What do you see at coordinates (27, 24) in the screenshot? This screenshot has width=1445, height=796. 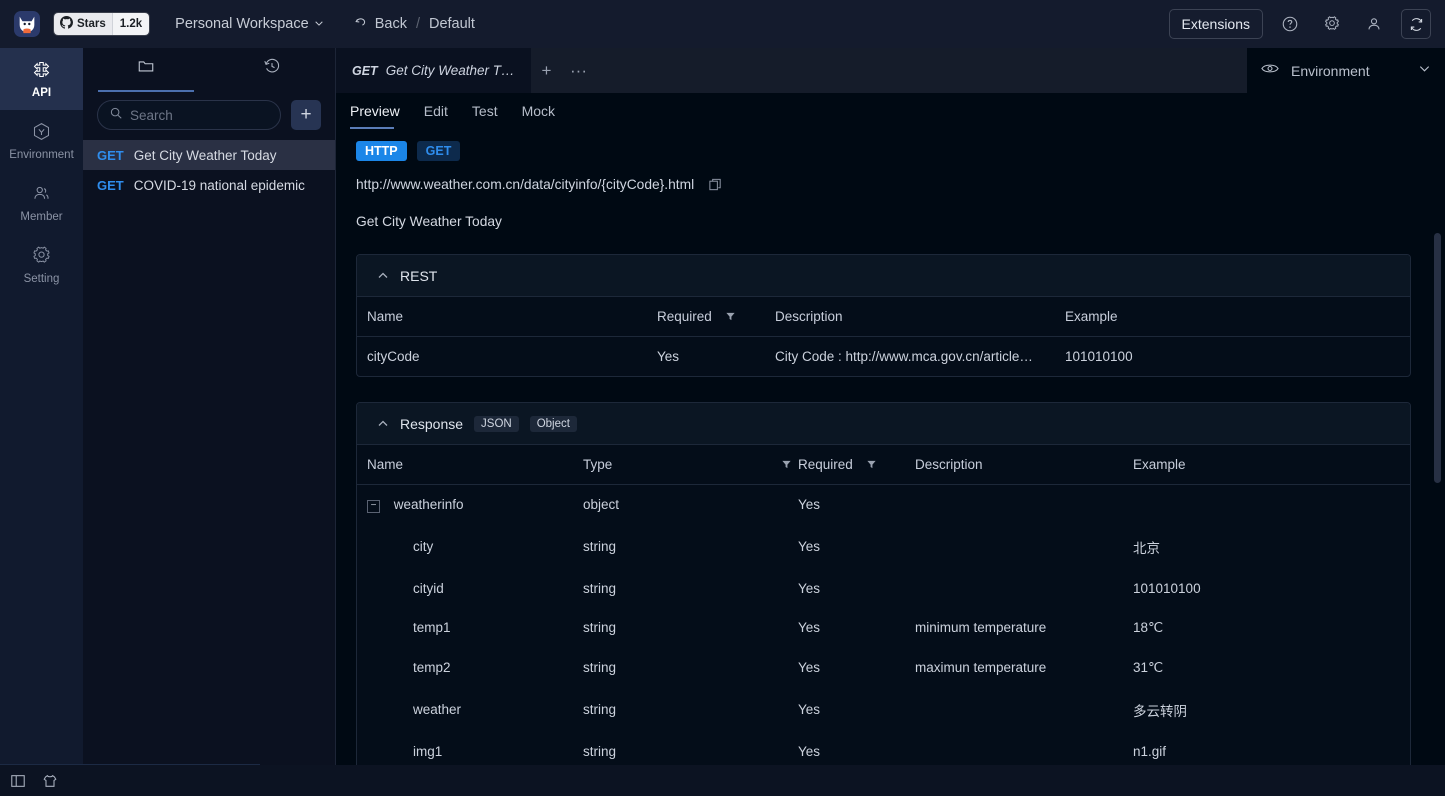 I see `cat-logo-icon` at bounding box center [27, 24].